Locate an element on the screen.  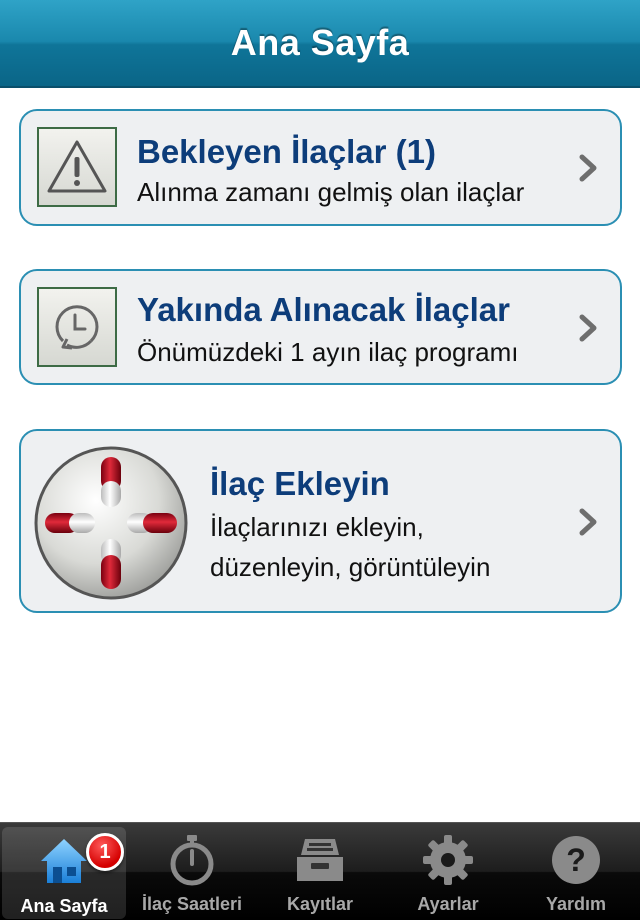
tab-help: ? Yardım is located at coordinates (576, 871).